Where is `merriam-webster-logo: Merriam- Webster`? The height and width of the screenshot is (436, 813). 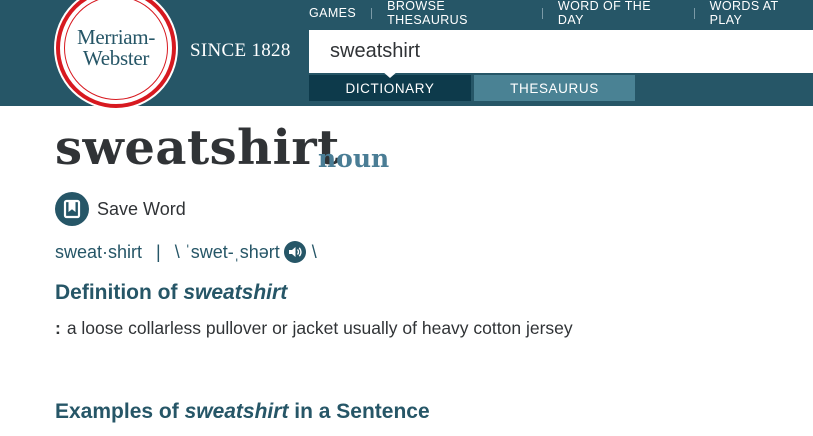
merriam-webster-logo: Merriam- Webster is located at coordinates (116, 54).